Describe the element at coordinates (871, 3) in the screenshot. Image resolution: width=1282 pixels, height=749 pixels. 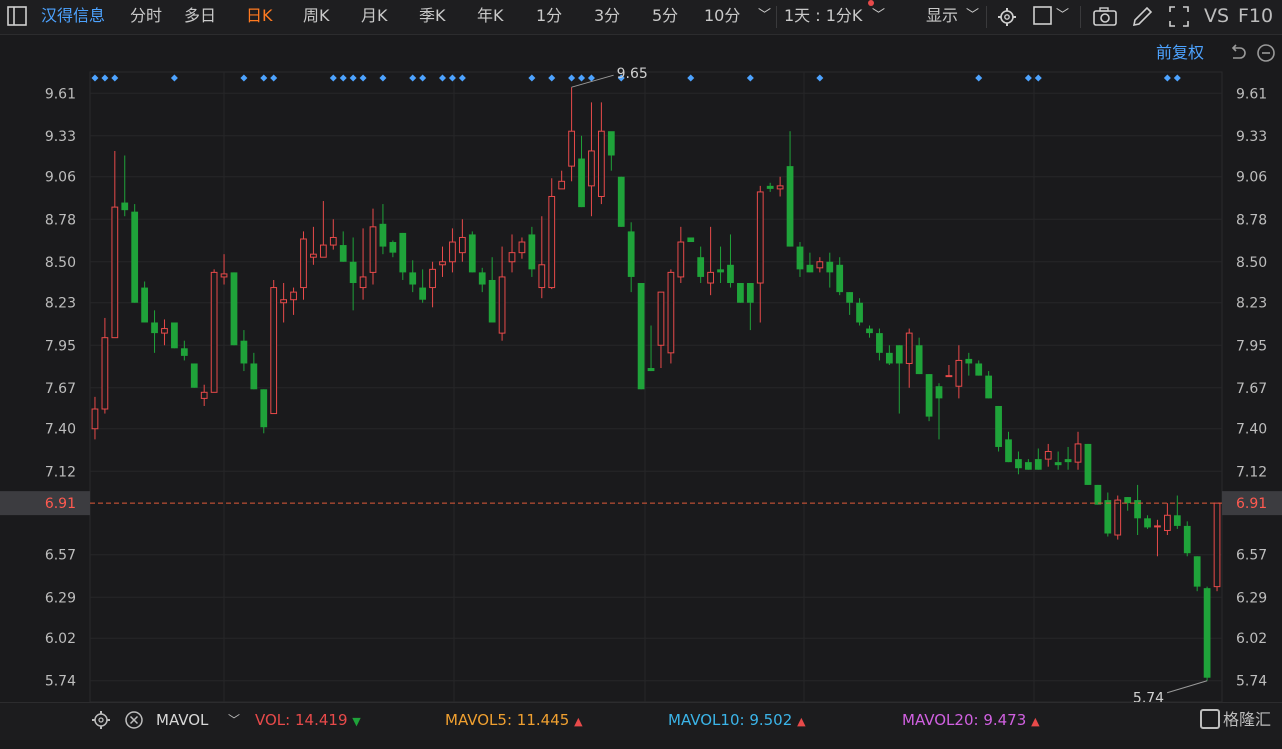
I see `notification-dot` at that location.